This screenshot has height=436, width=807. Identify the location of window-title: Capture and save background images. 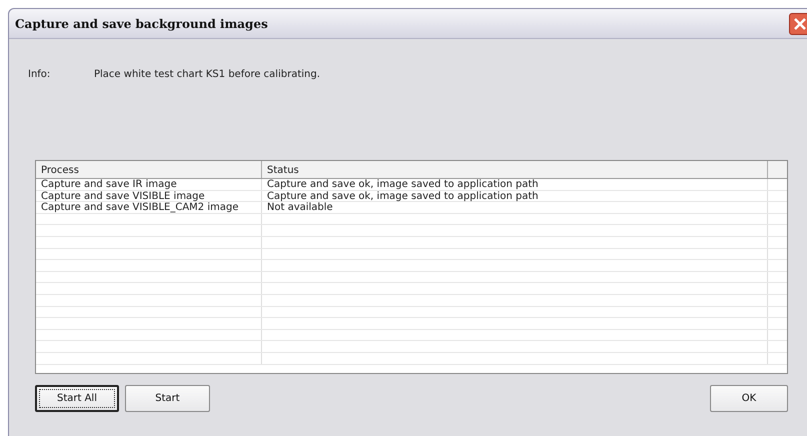
(141, 24).